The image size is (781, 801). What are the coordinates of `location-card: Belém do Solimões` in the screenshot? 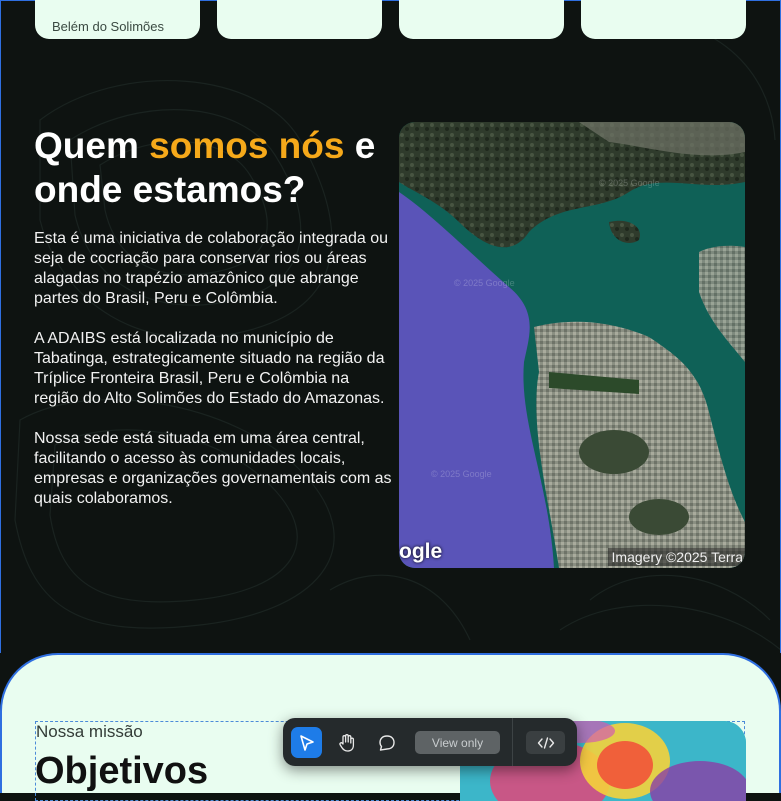 It's located at (117, 19).